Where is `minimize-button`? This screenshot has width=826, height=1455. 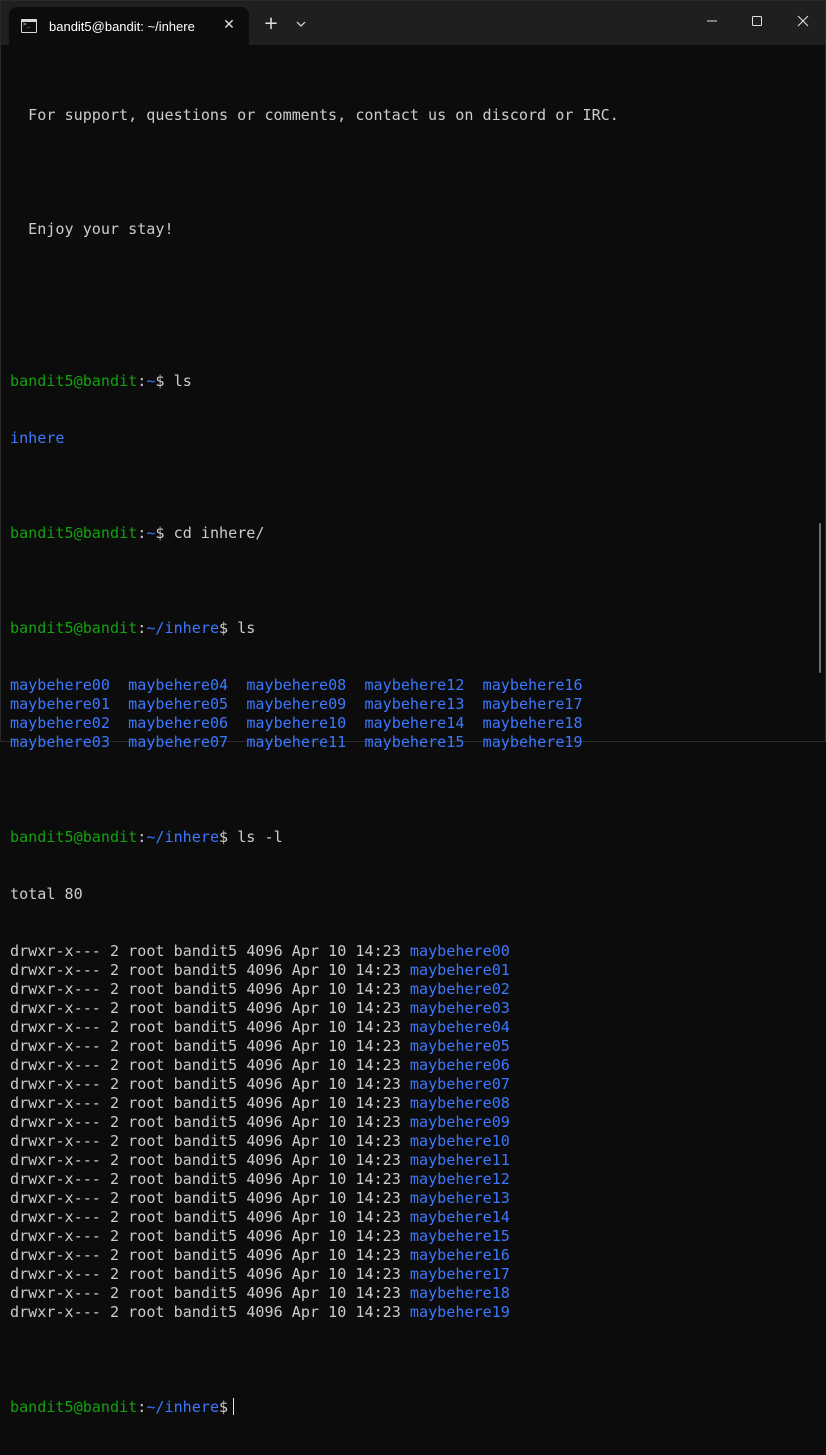
minimize-button is located at coordinates (712, 21).